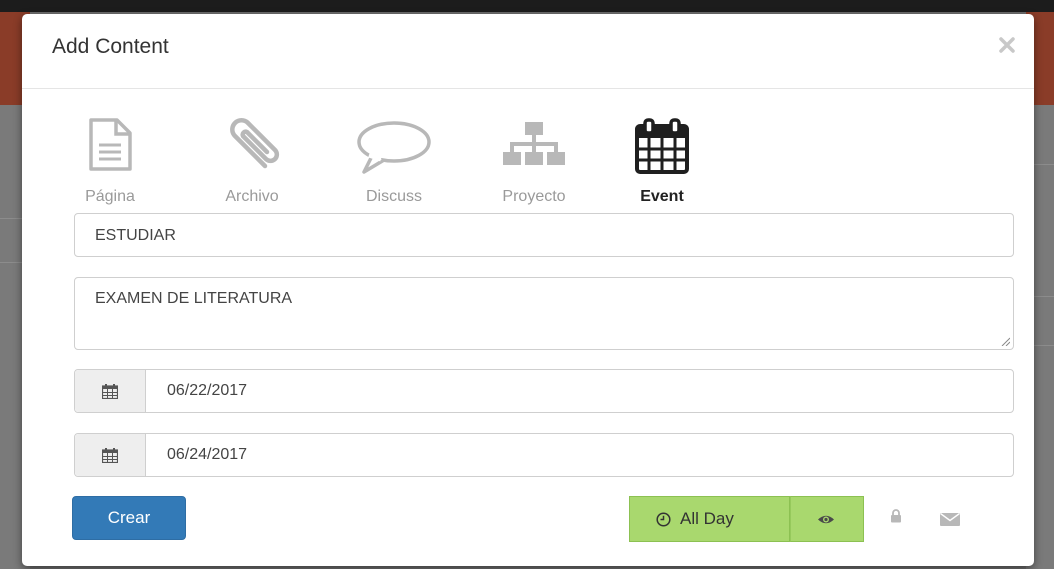 The image size is (1054, 569). What do you see at coordinates (255, 143) in the screenshot?
I see `paperclip-icon` at bounding box center [255, 143].